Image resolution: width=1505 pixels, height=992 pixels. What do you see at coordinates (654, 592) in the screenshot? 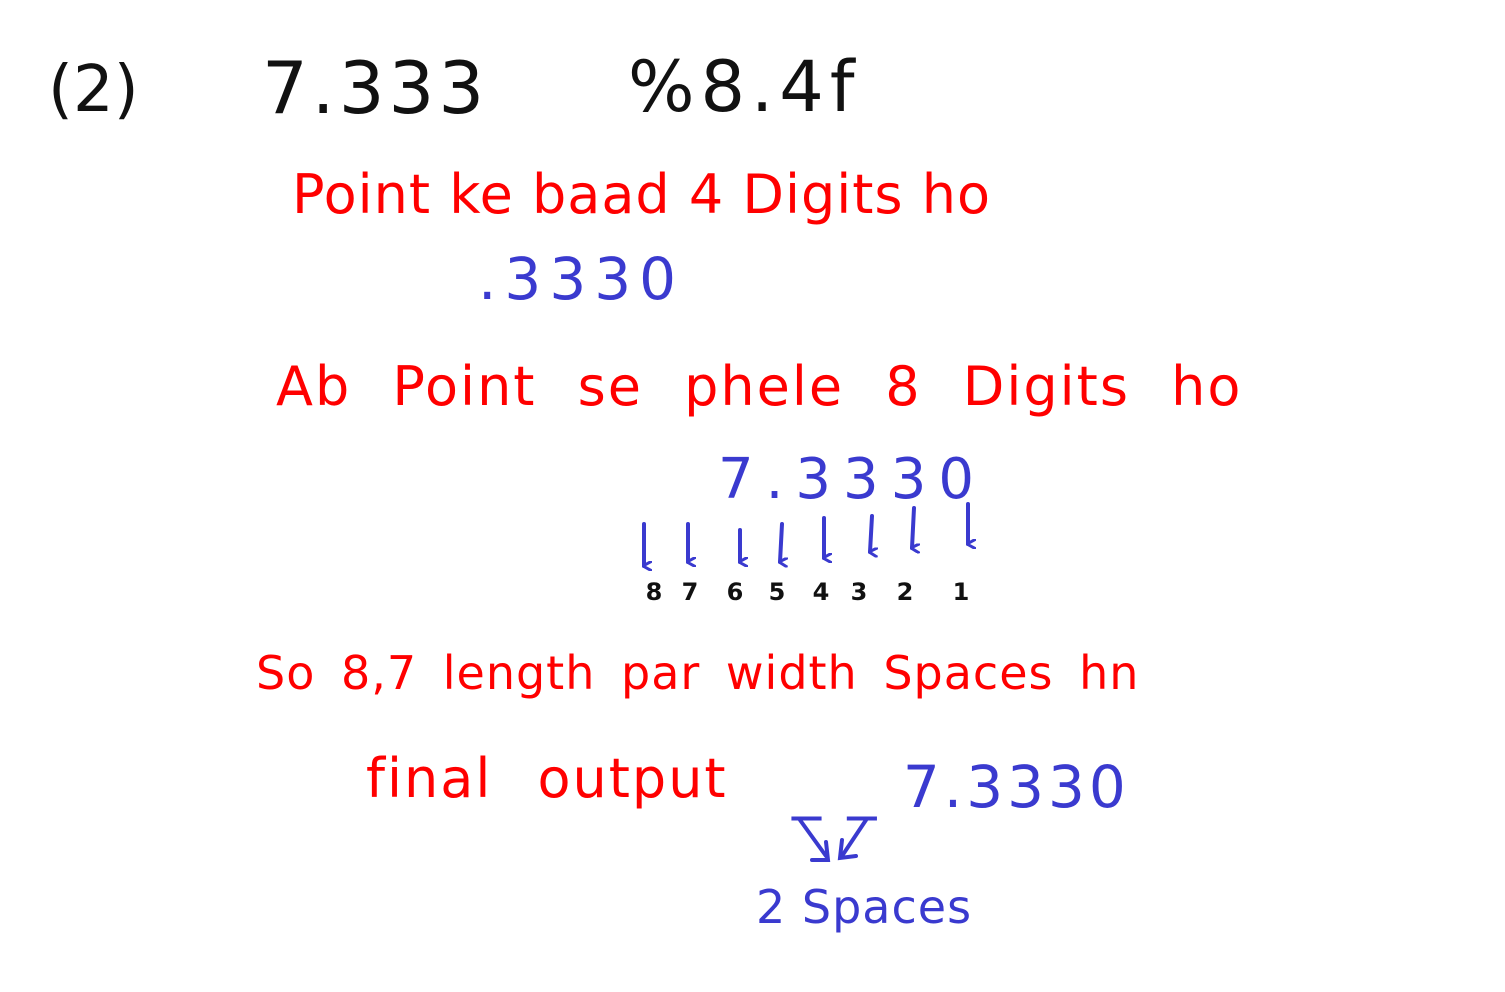
I see `position-label-8: 8` at bounding box center [654, 592].